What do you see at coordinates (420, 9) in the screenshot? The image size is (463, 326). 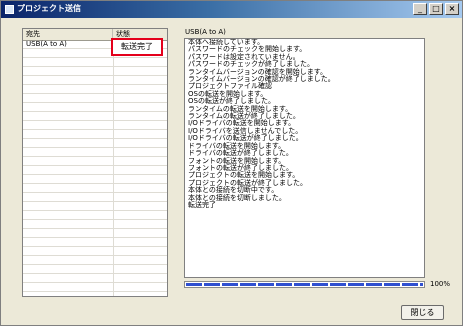 I see `minimize-button: _` at bounding box center [420, 9].